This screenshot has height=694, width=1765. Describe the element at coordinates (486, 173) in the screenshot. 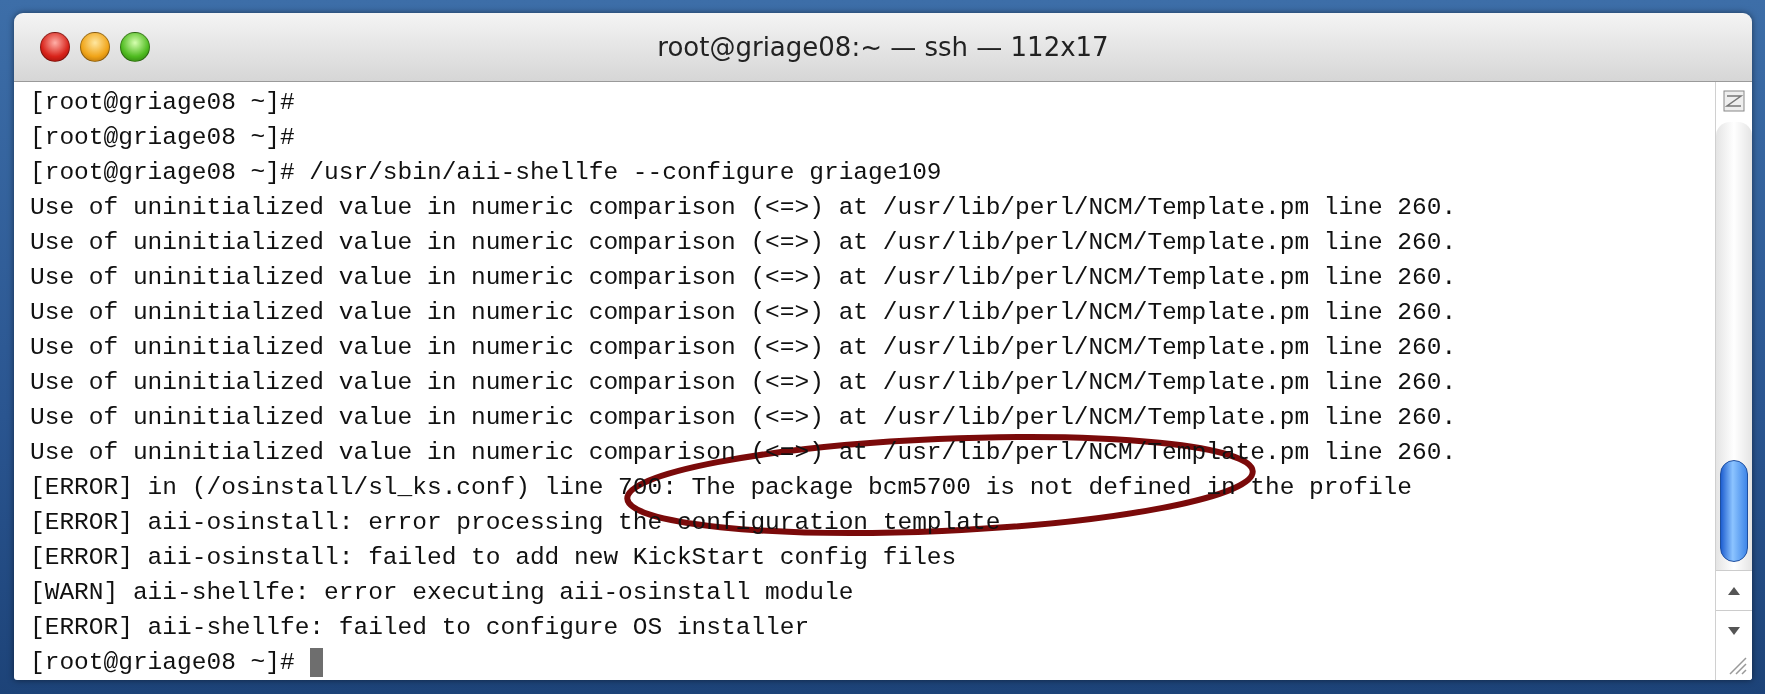

I see `terminal-line: [root@griage08 ~]# /usr/sbin/aii-shellfe --configure griage109` at that location.